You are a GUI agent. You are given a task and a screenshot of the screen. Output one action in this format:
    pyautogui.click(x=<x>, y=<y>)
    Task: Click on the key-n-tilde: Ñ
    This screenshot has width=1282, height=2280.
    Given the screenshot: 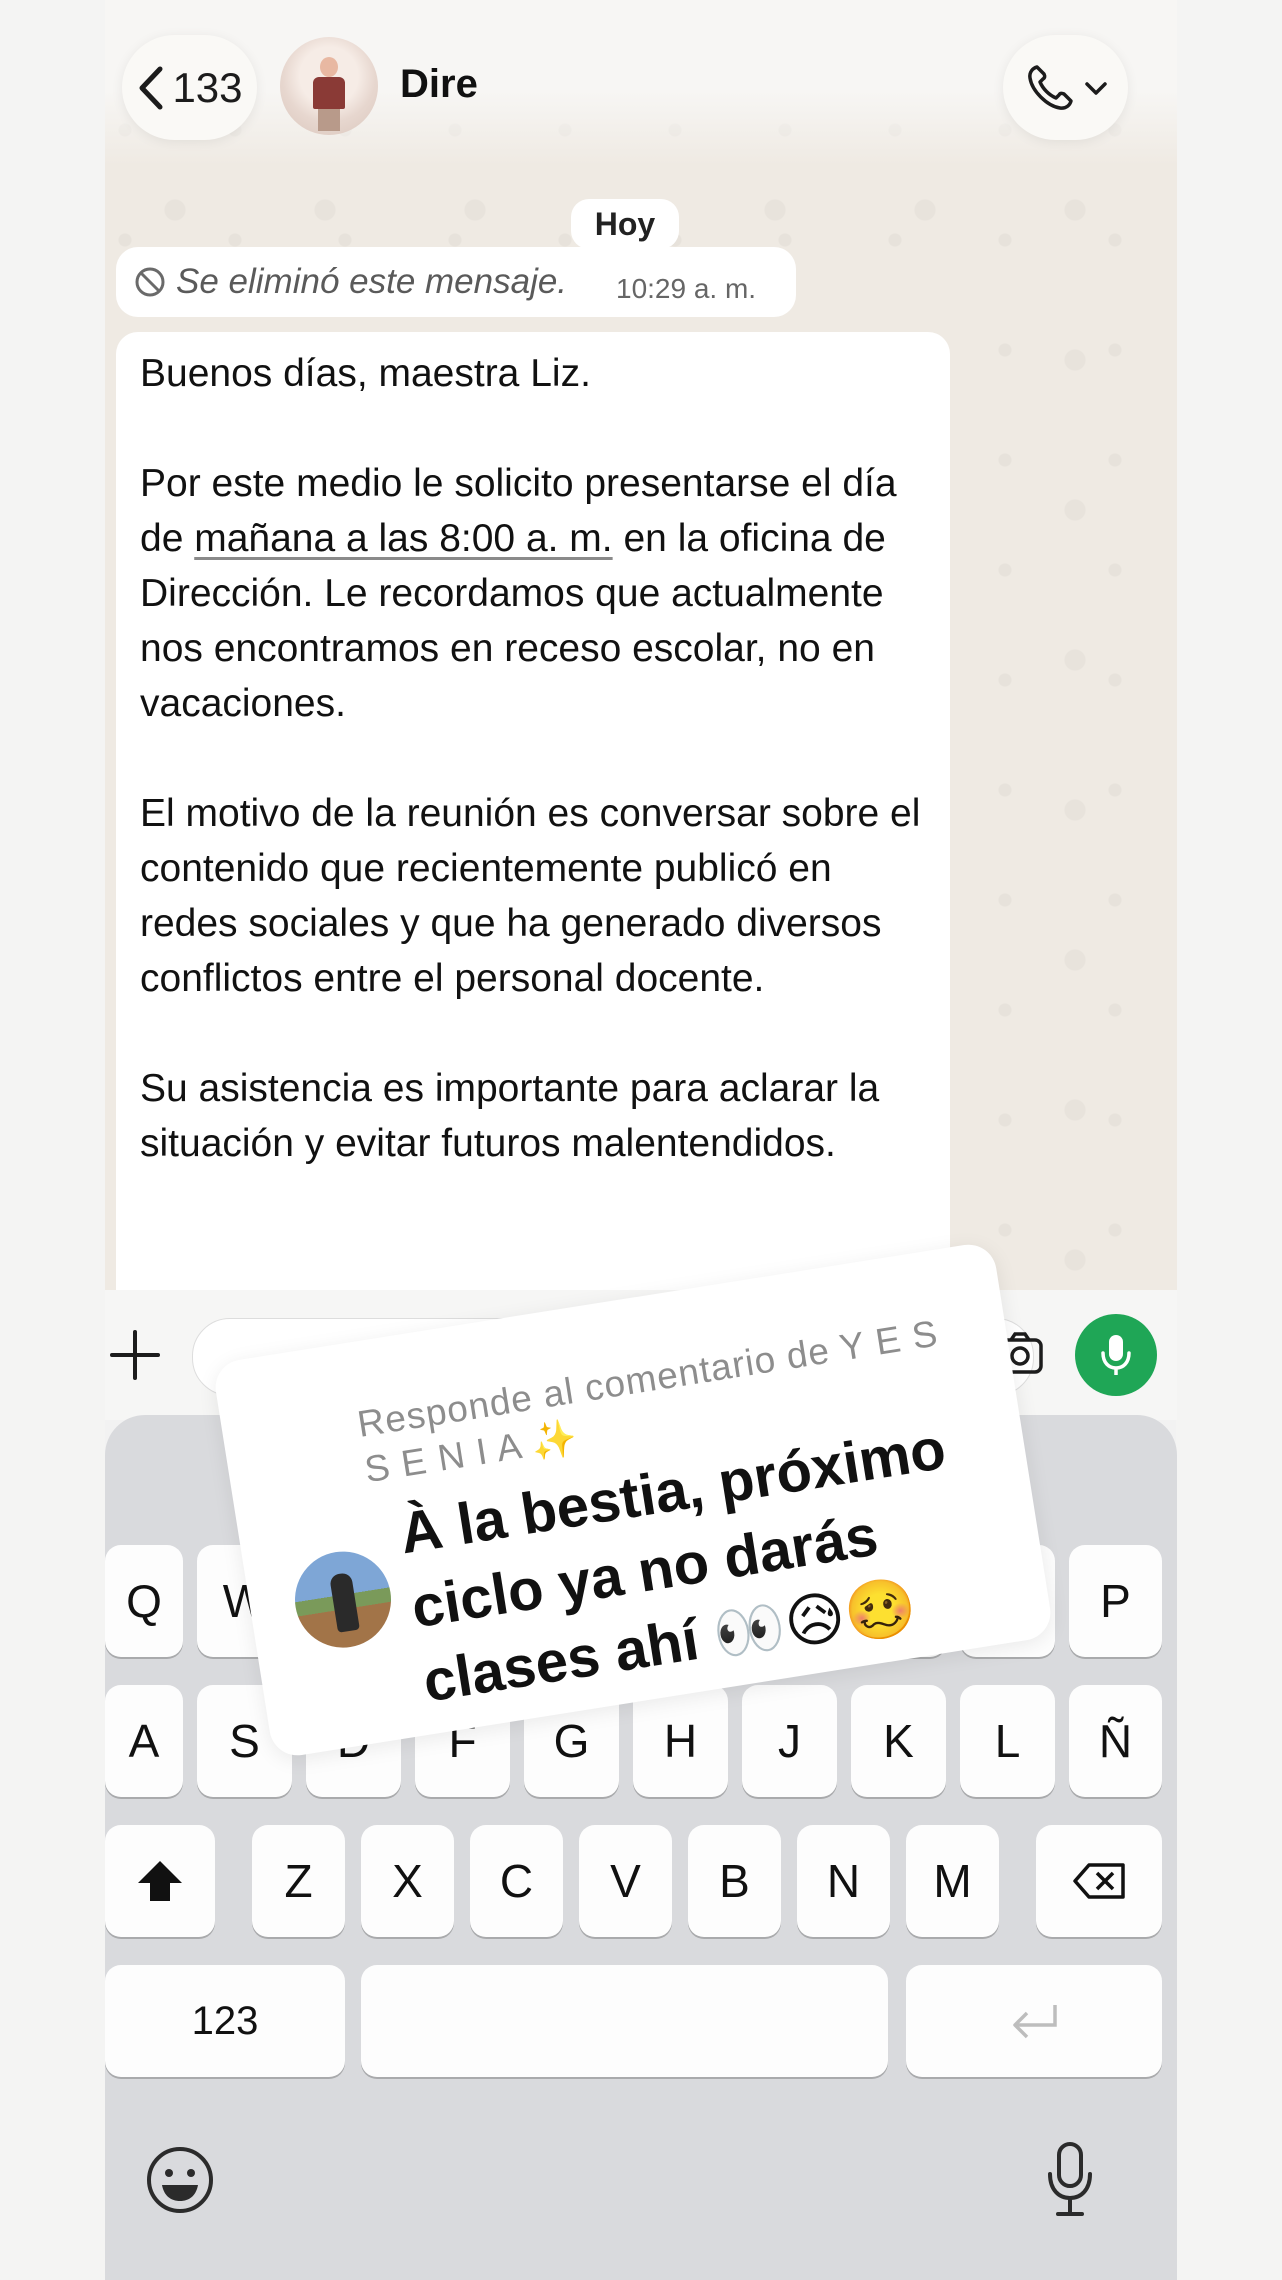 What is the action you would take?
    pyautogui.click(x=1115, y=1741)
    